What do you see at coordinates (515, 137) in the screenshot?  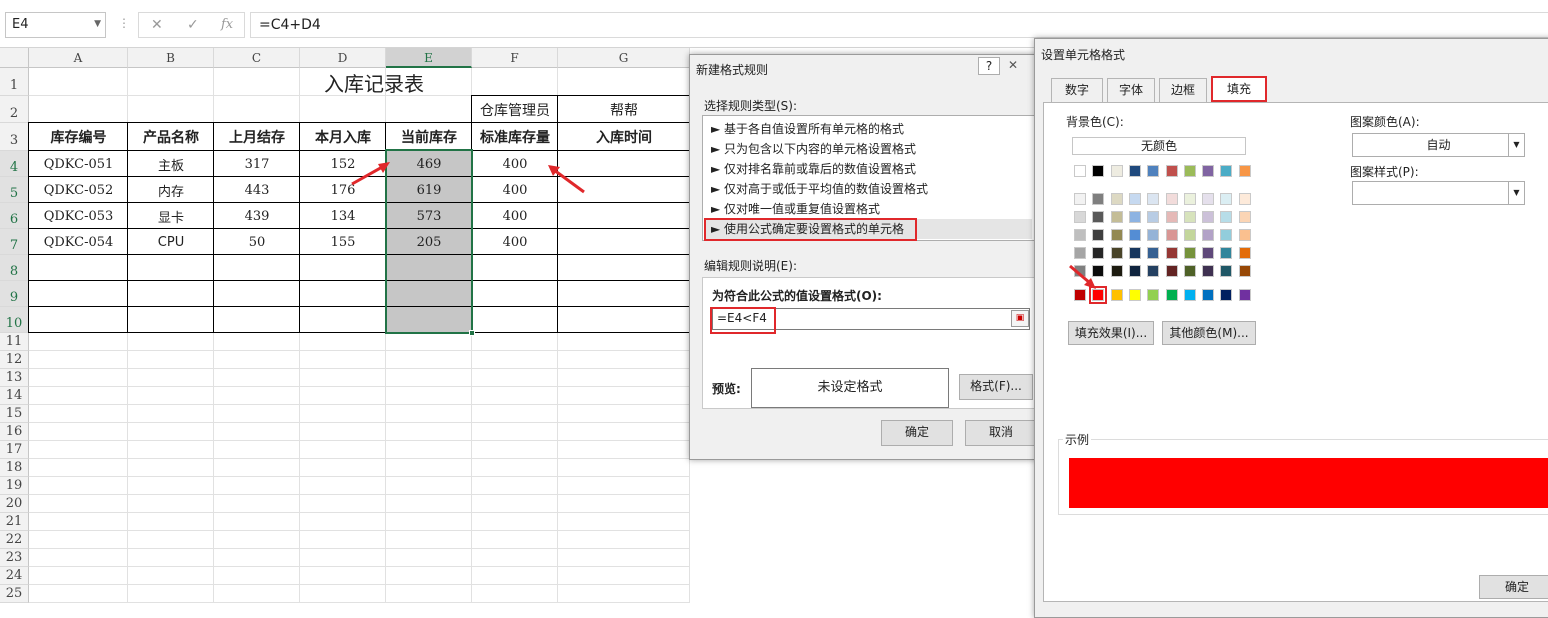 I see `table-header-cell: 标准库存量` at bounding box center [515, 137].